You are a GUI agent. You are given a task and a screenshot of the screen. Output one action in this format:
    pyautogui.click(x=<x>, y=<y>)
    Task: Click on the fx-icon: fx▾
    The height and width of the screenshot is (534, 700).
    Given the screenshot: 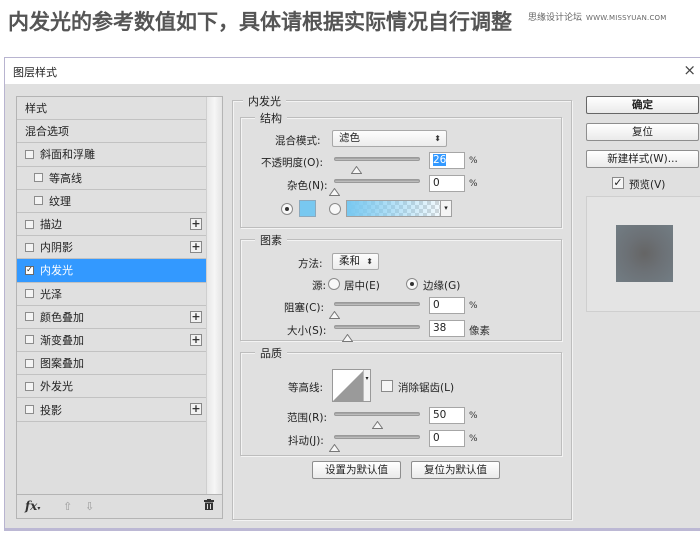 What is the action you would take?
    pyautogui.click(x=32, y=506)
    